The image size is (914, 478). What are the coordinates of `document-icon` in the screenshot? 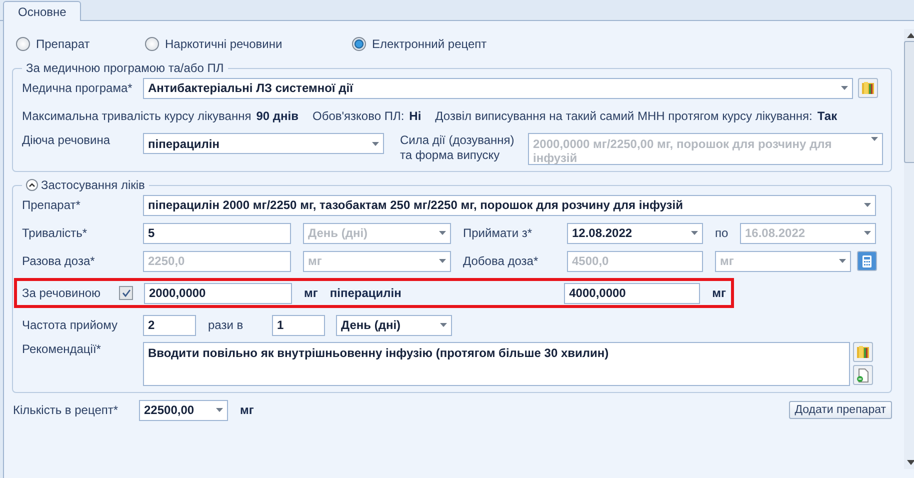 It's located at (863, 375).